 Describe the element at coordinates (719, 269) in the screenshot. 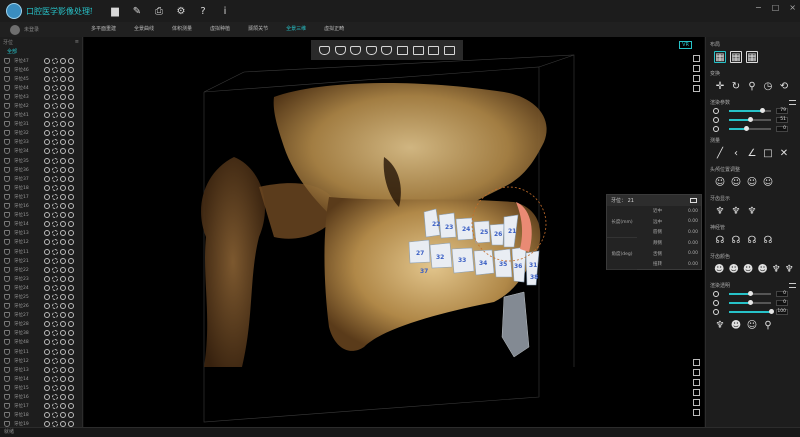

I see `skull-color-icon: ☻` at that location.